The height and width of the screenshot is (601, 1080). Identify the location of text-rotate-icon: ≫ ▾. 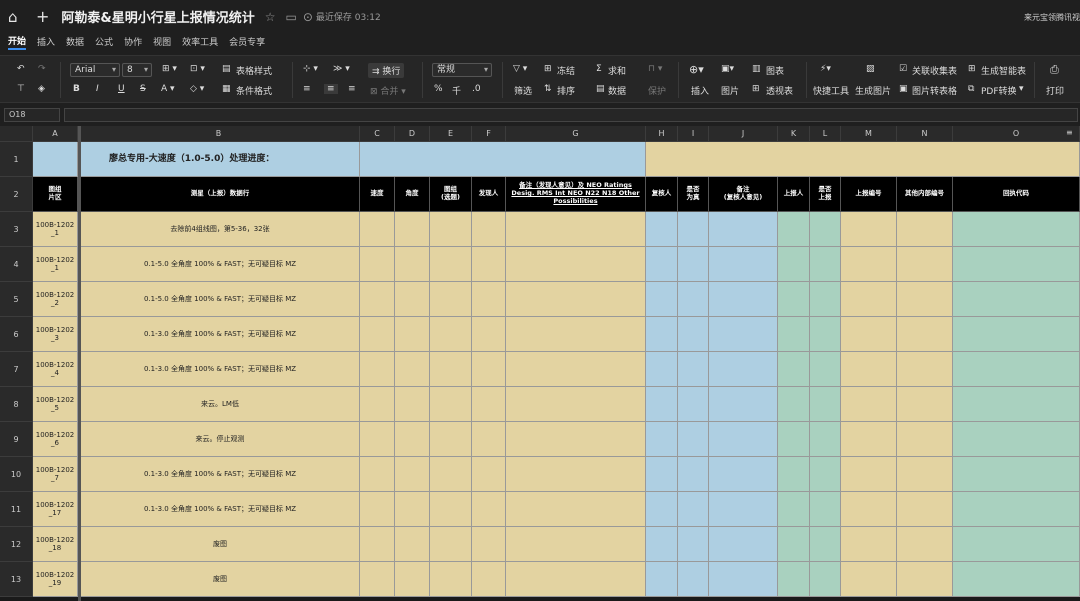
(341, 69).